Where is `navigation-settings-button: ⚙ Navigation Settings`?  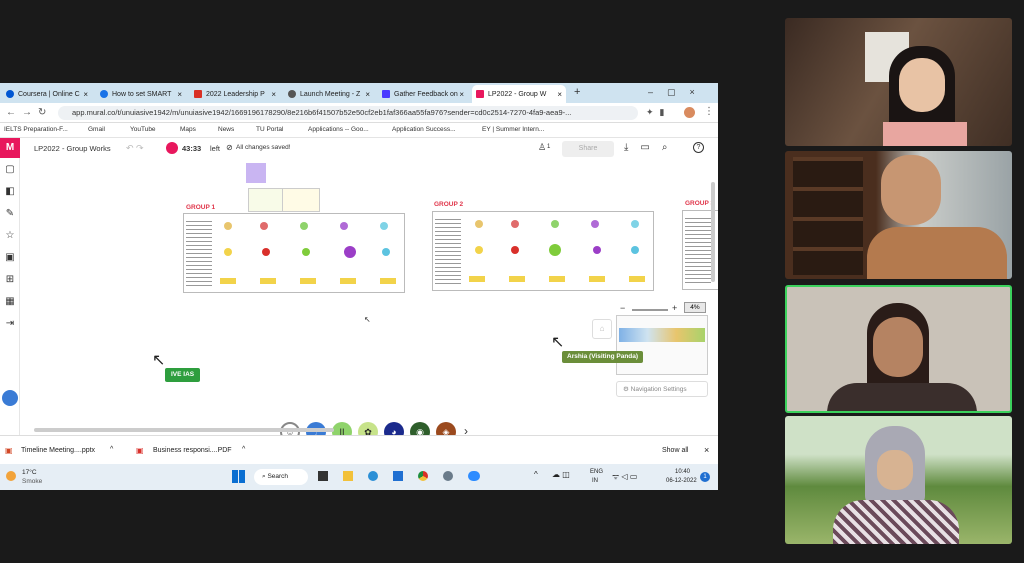 navigation-settings-button: ⚙ Navigation Settings is located at coordinates (662, 389).